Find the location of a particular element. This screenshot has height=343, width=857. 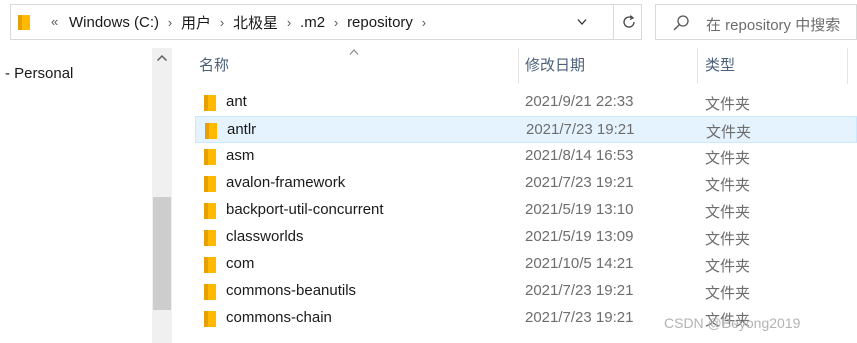

item-name: classworlds is located at coordinates (265, 236).